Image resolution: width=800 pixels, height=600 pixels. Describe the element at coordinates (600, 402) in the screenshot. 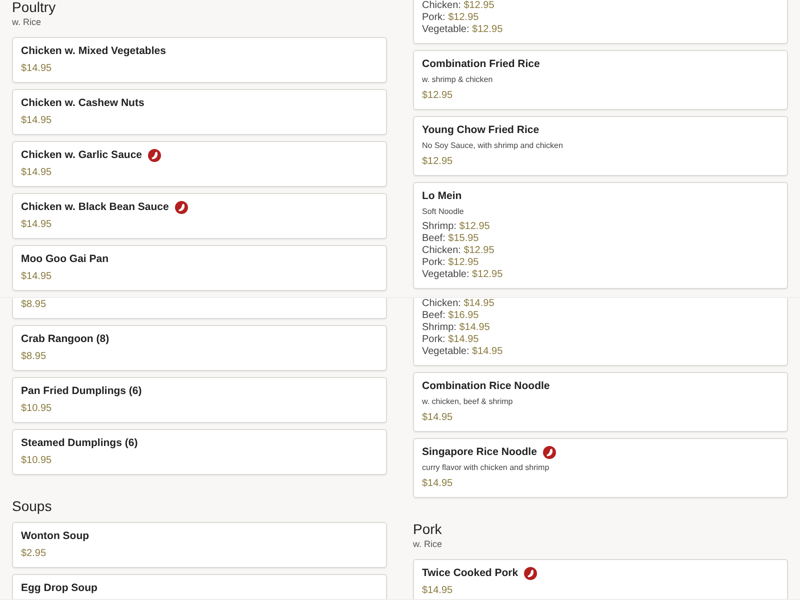

I see `menu-item-card: Combination Rice Noodle w. chicken, beef & shrimp $14.95` at that location.